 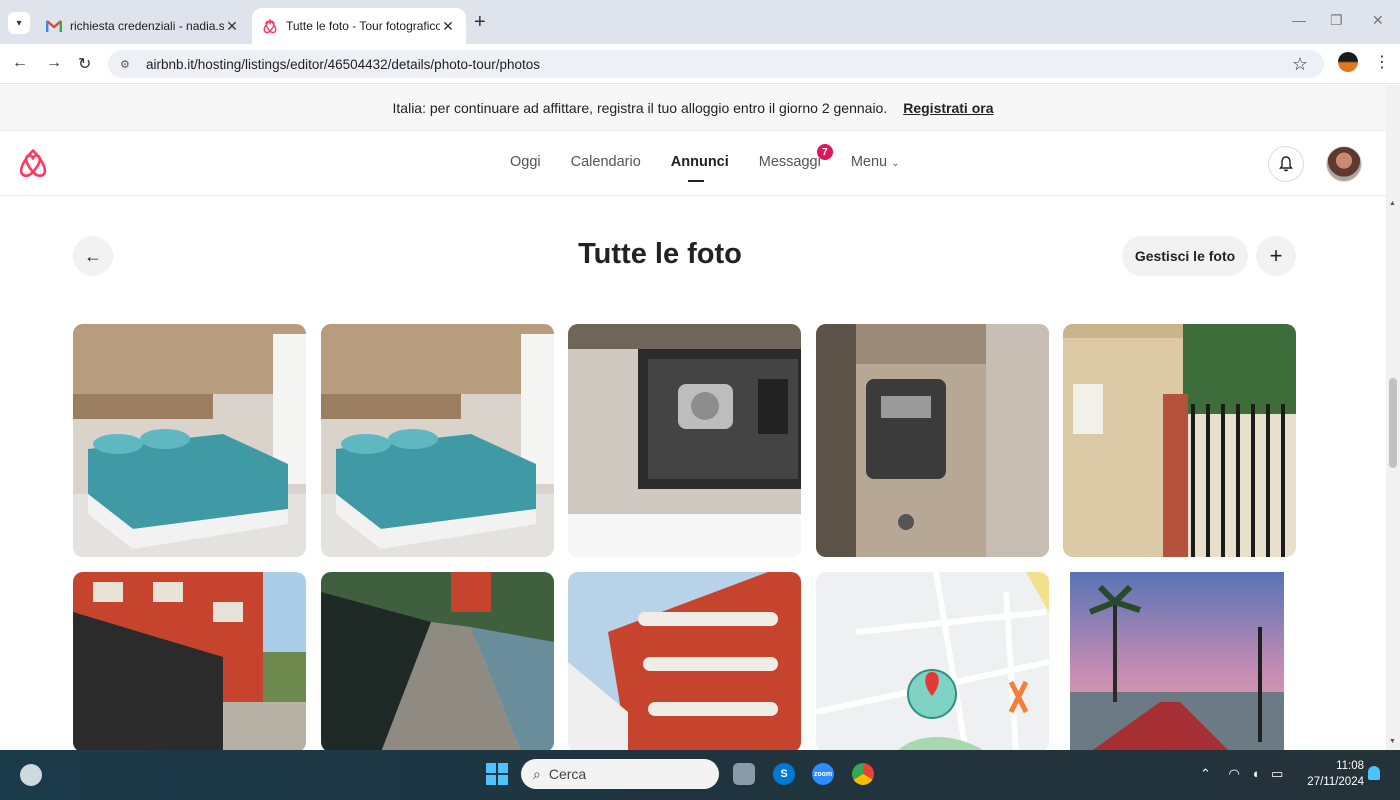 I want to click on tab-search-icon: ▾, so click(x=19, y=23).